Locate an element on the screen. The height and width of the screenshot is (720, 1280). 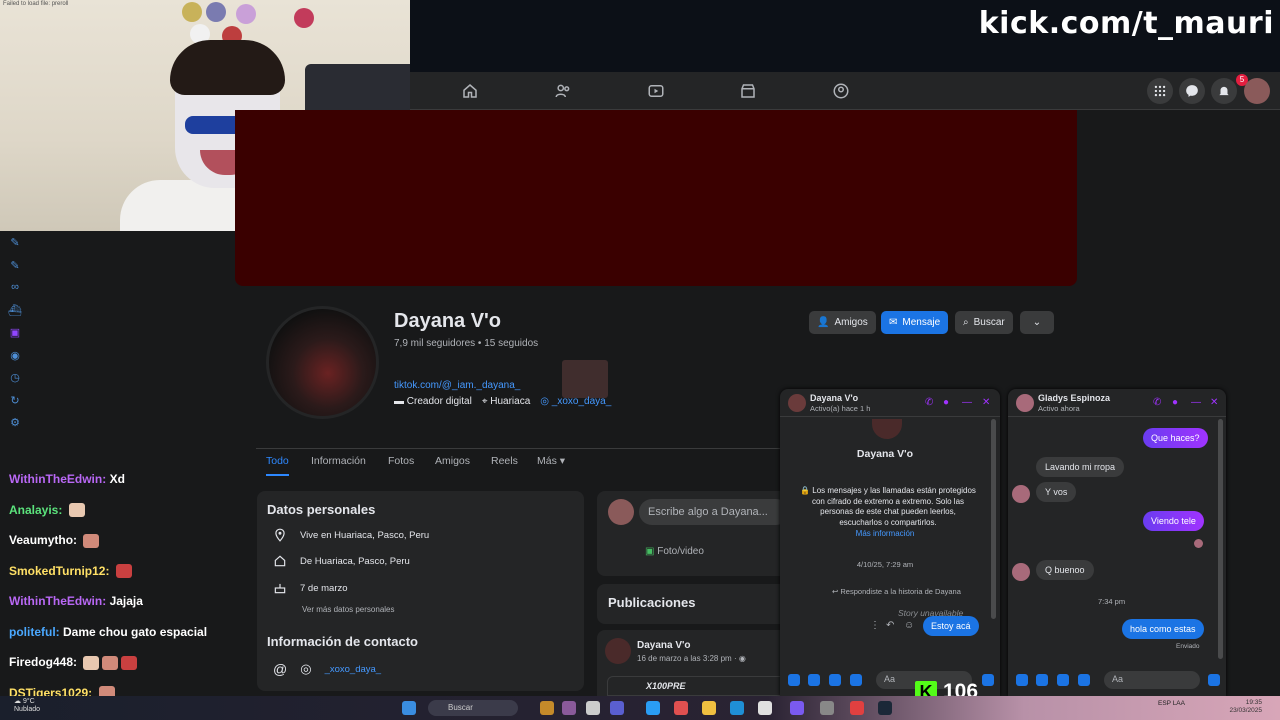
tab-todo: Todo is located at coordinates (277, 465).